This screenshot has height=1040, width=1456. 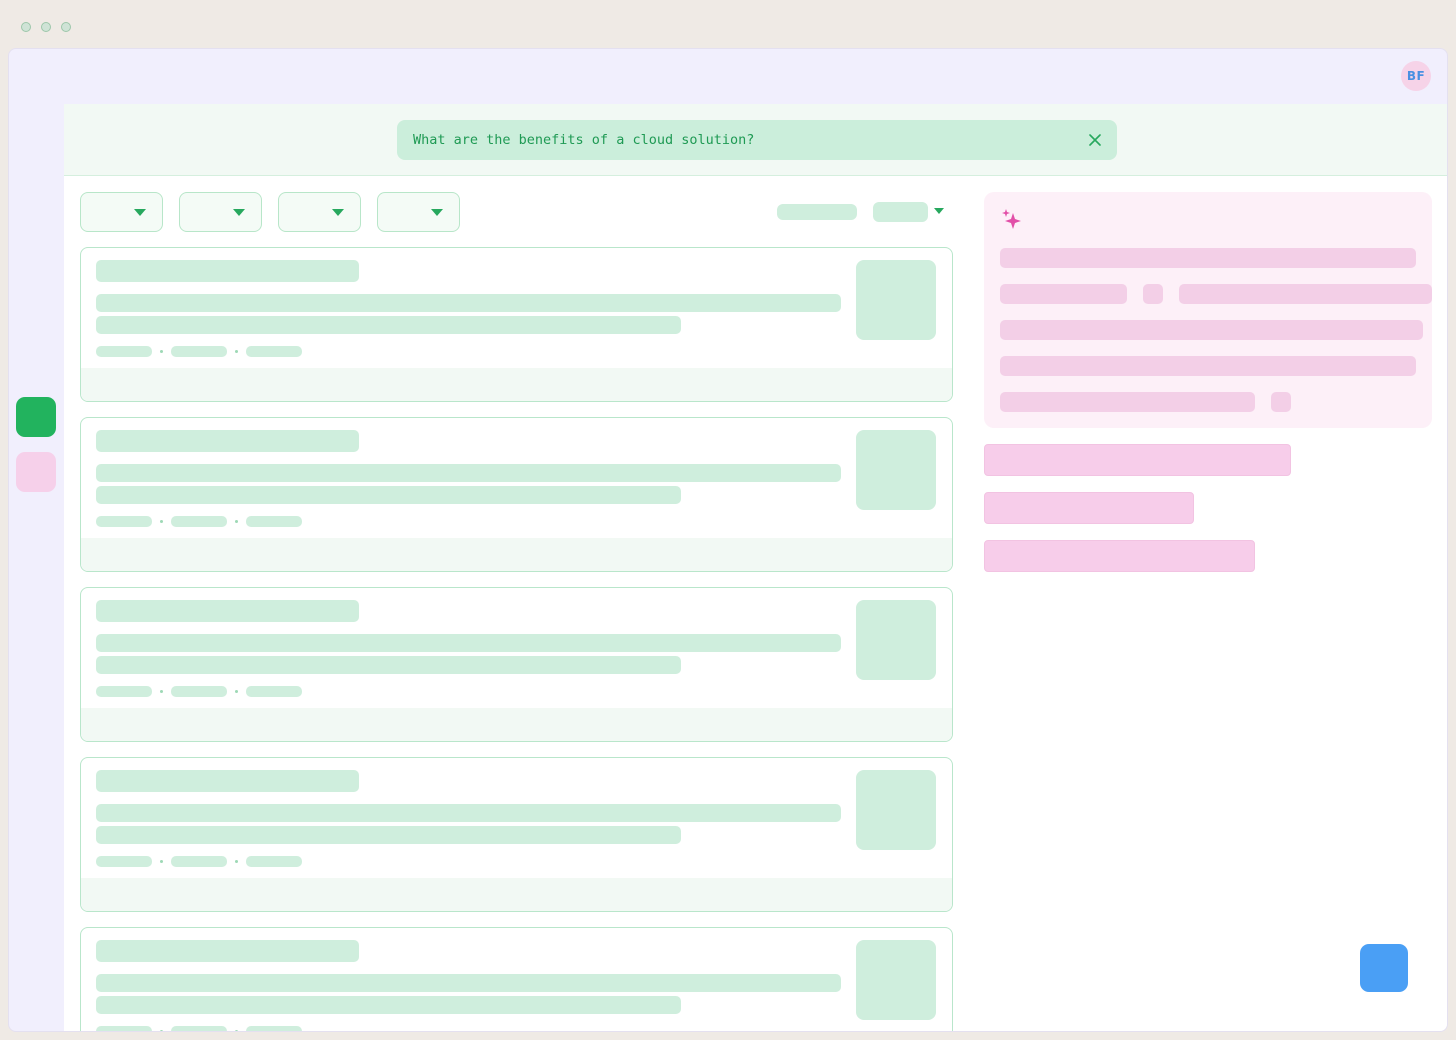 I want to click on window-titlebar, so click(x=728, y=24).